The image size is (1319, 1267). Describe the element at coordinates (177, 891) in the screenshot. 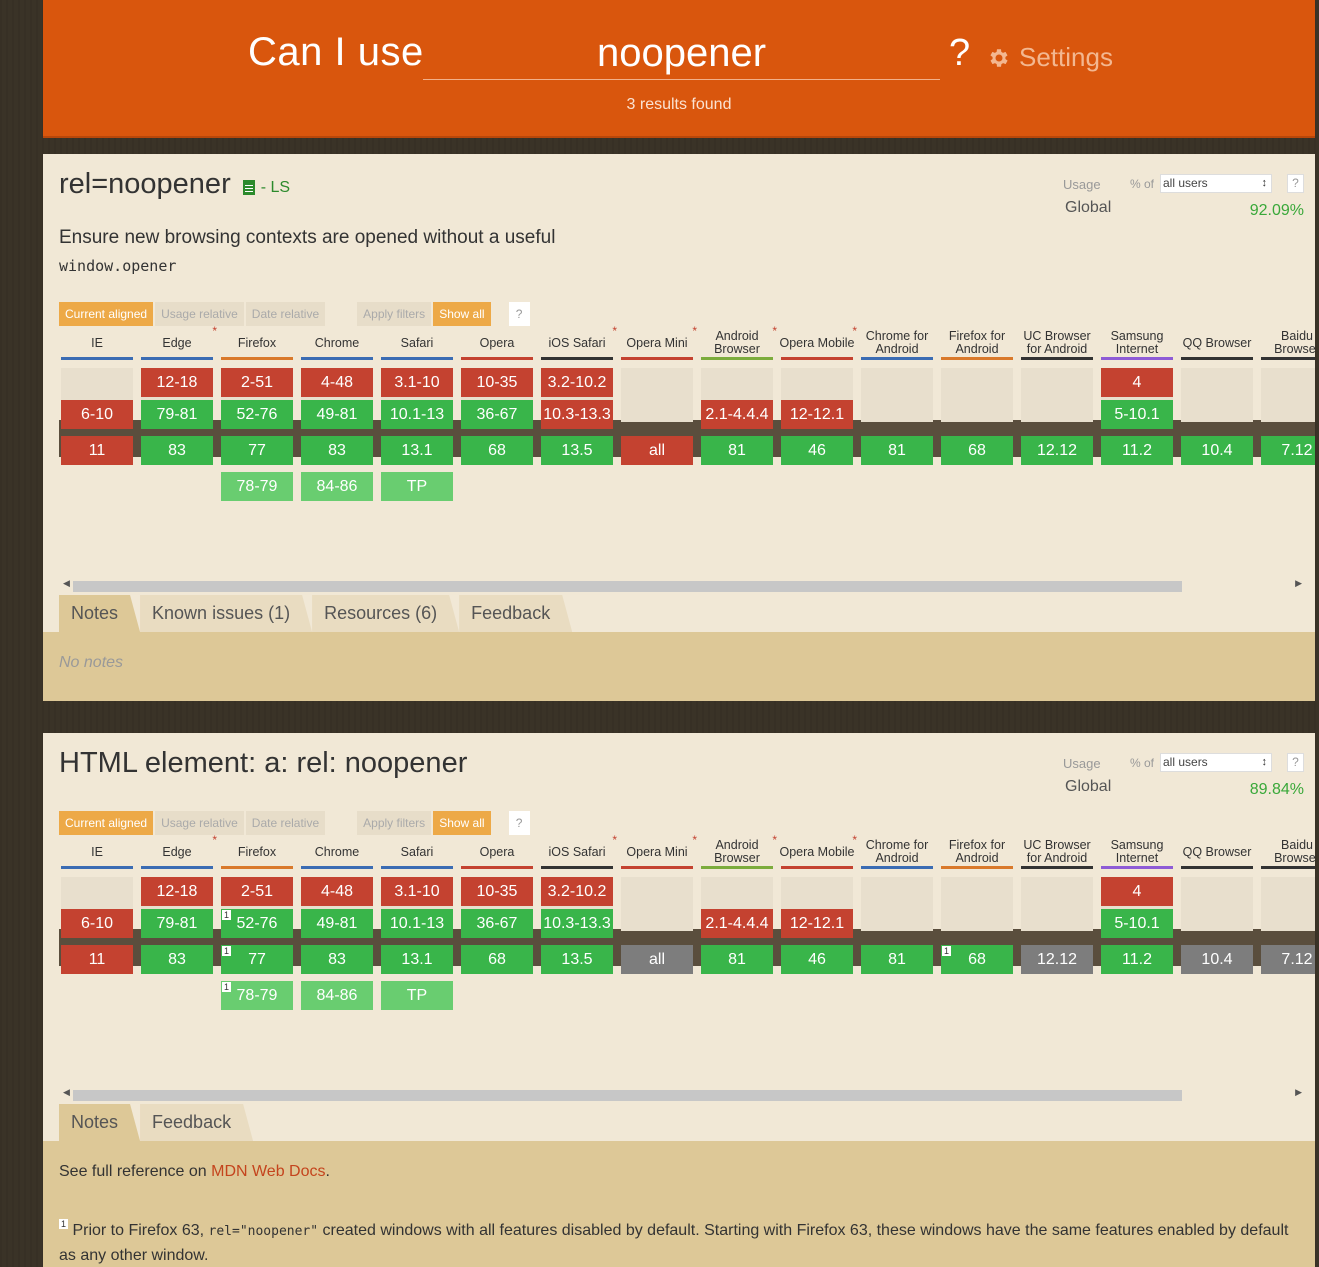

I see `support-cell: 12-18` at that location.